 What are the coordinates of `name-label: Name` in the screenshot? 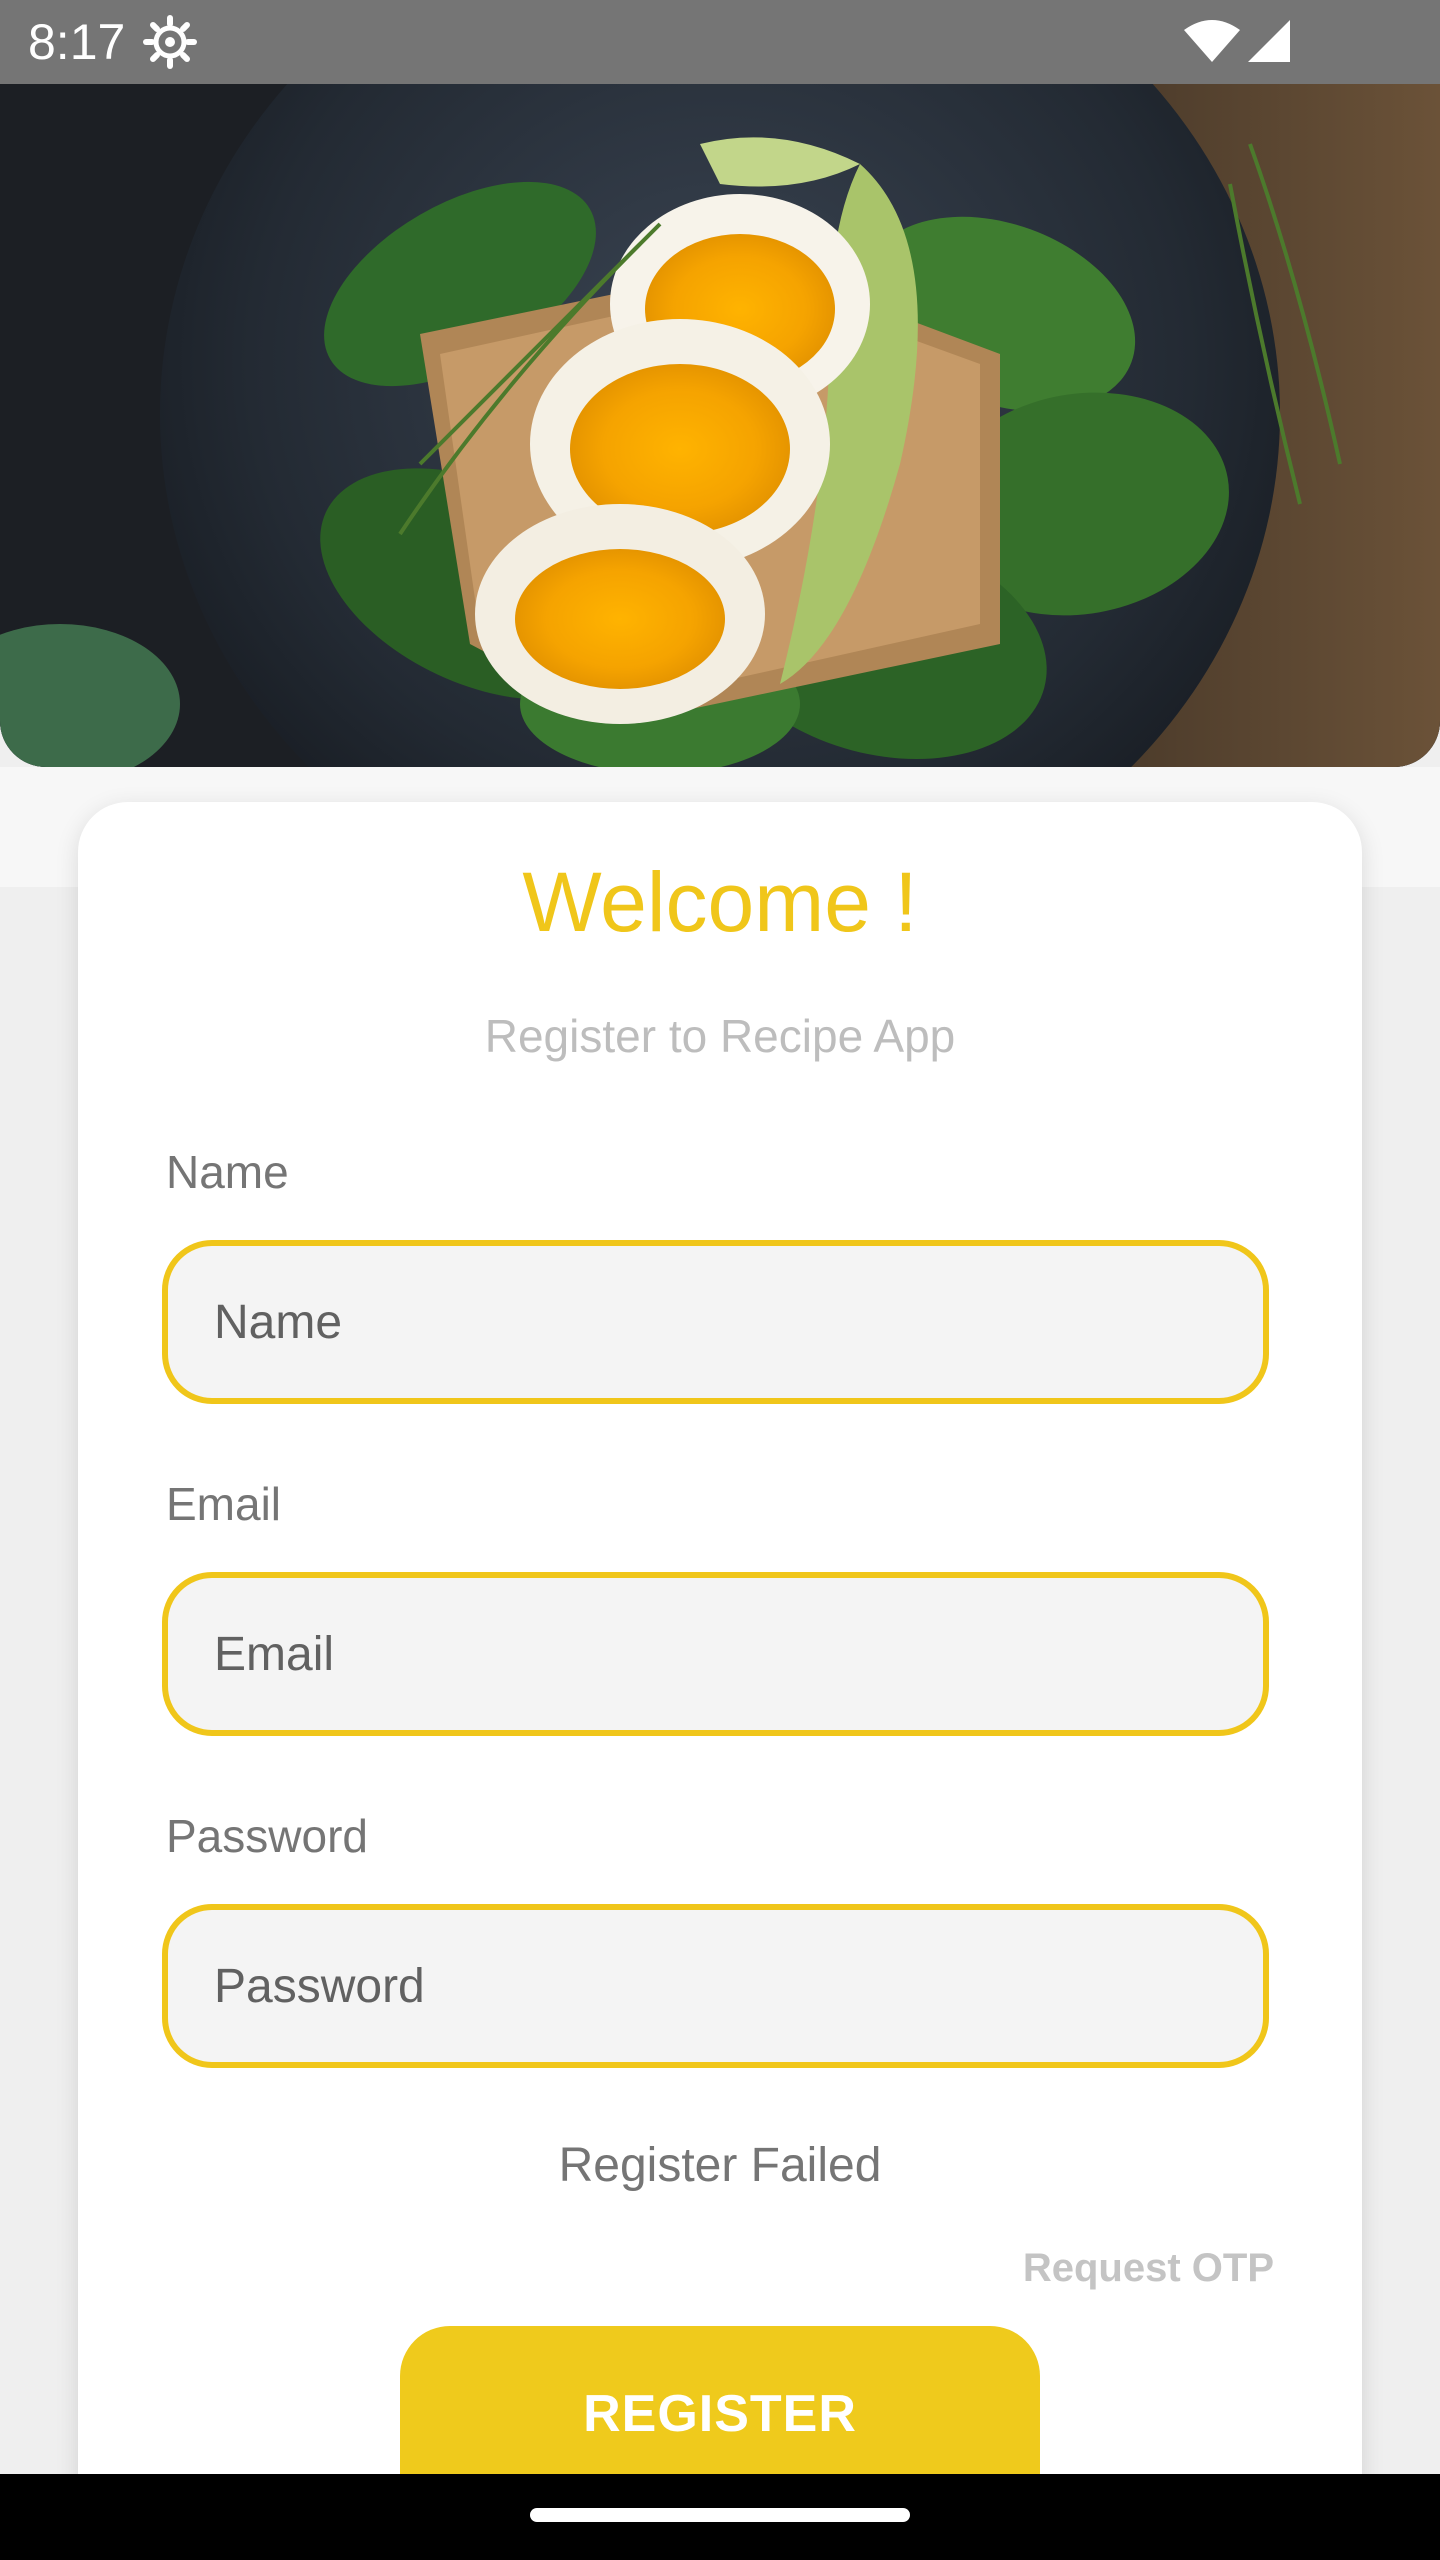 It's located at (227, 1172).